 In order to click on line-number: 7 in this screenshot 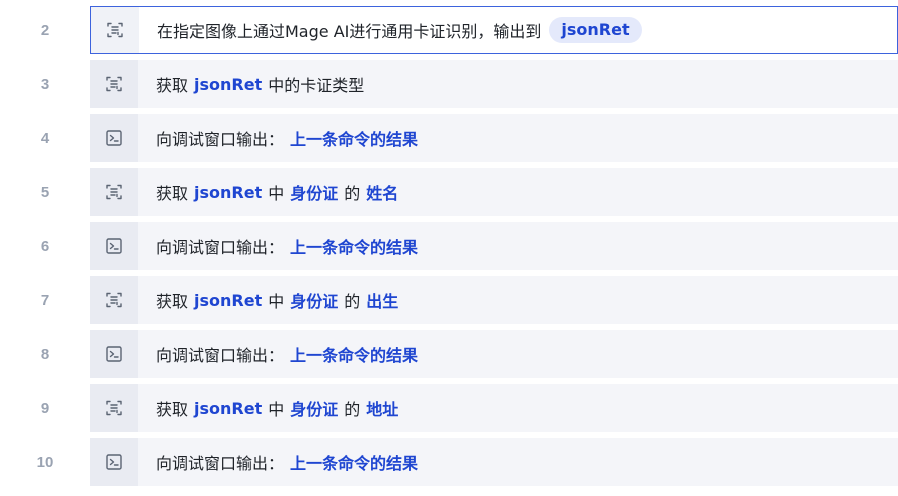, I will do `click(45, 300)`.